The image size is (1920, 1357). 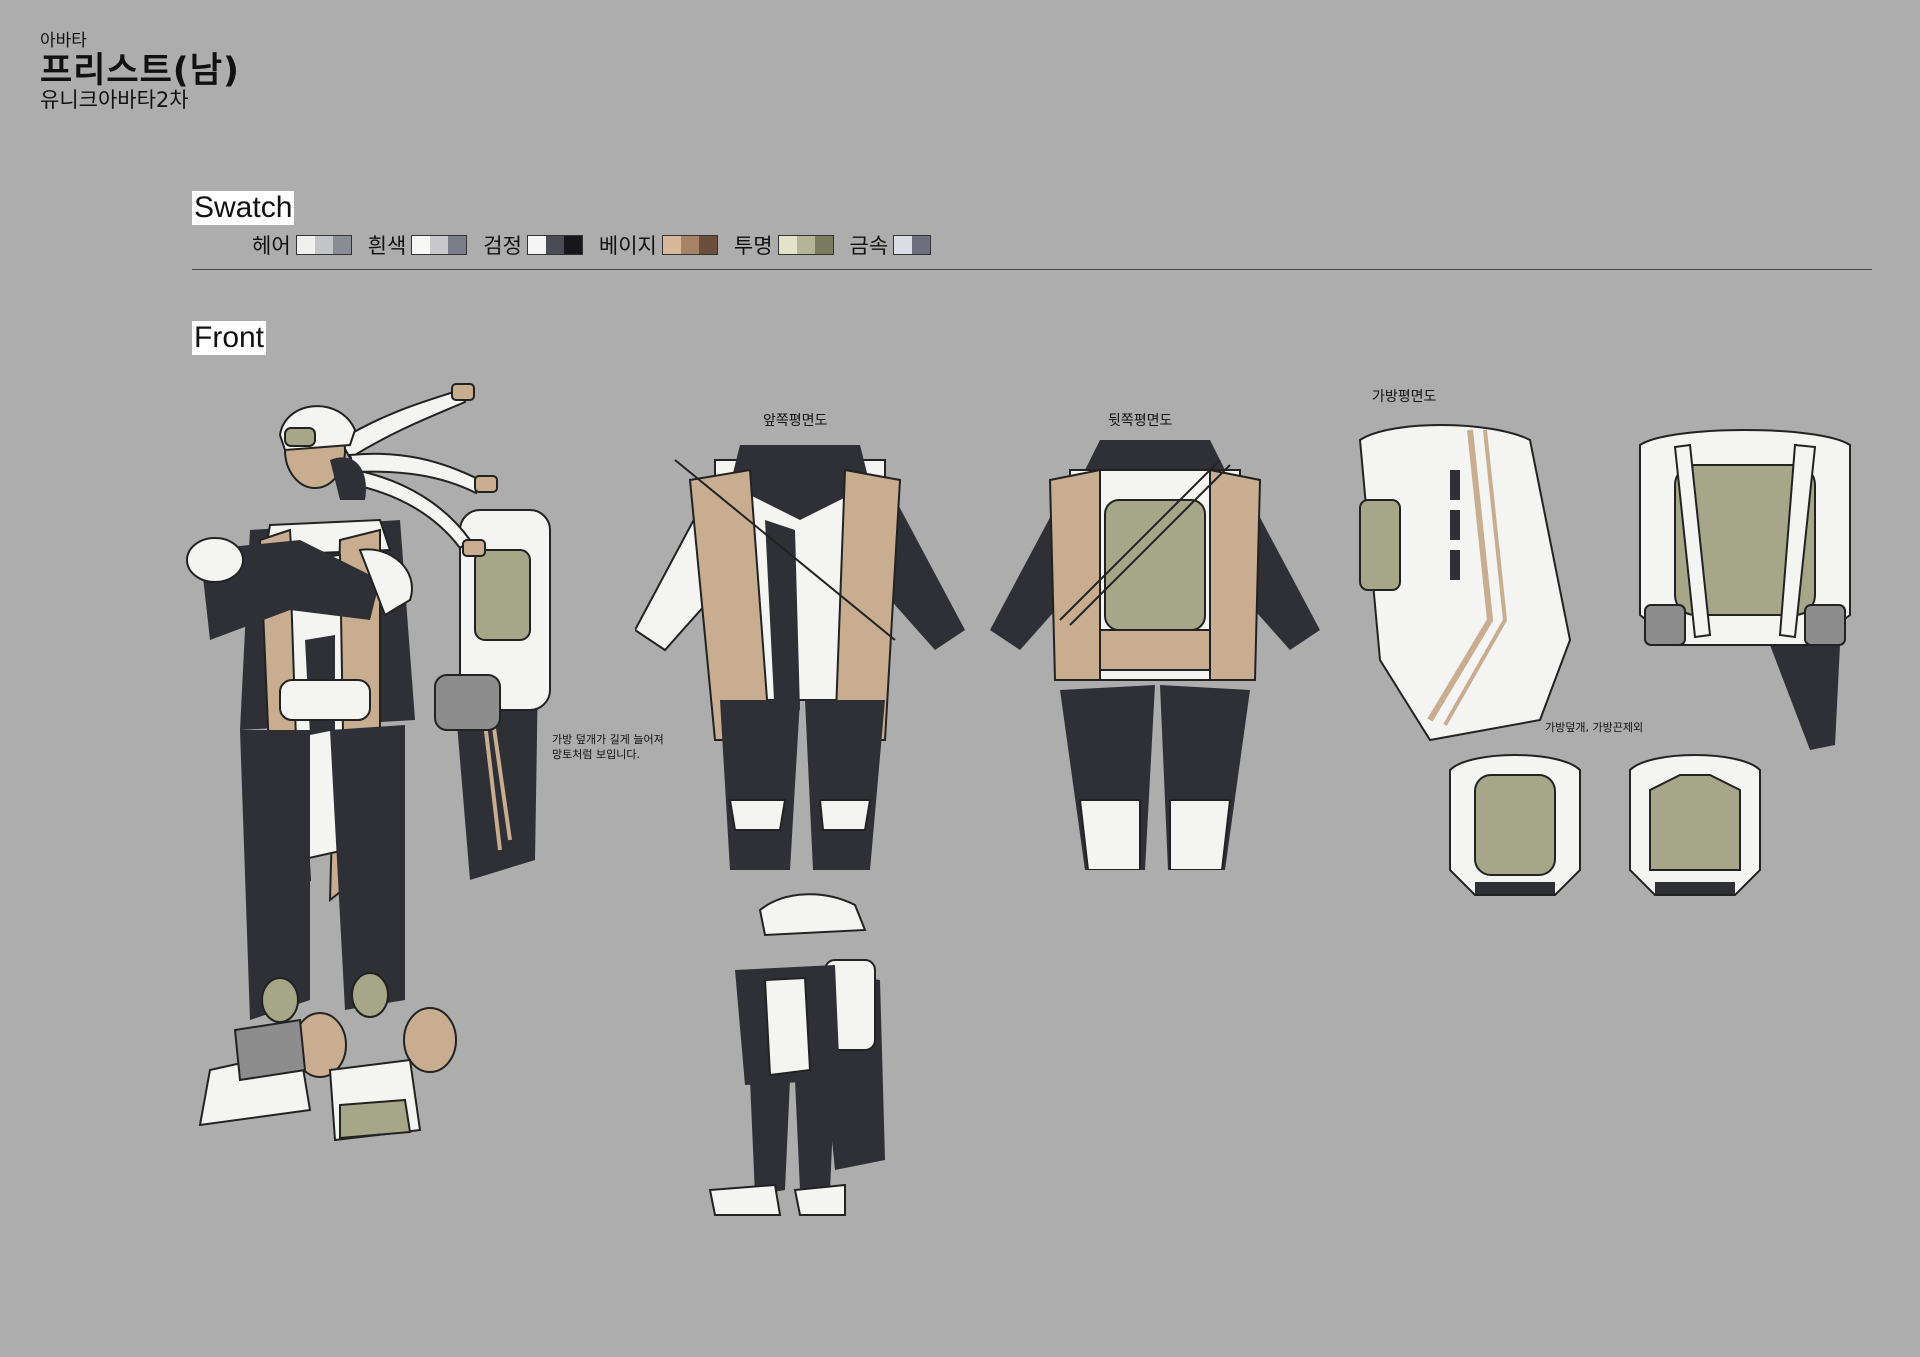 What do you see at coordinates (1155, 655) in the screenshot?
I see `back-flat-illustration` at bounding box center [1155, 655].